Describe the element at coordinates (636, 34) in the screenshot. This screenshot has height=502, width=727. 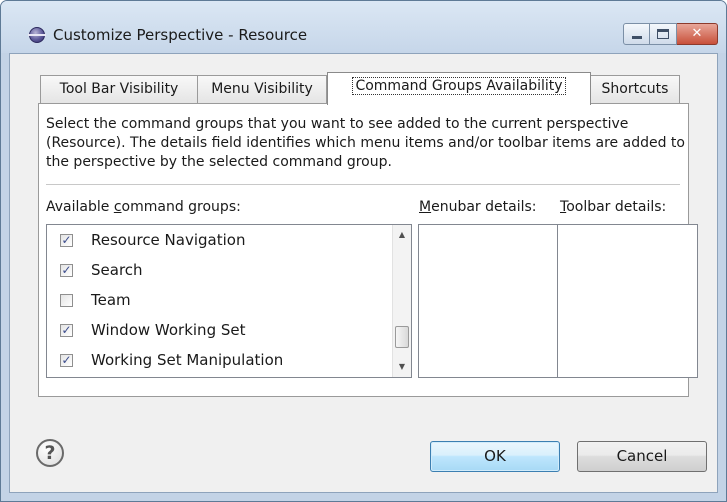
I see `minimize-button` at that location.